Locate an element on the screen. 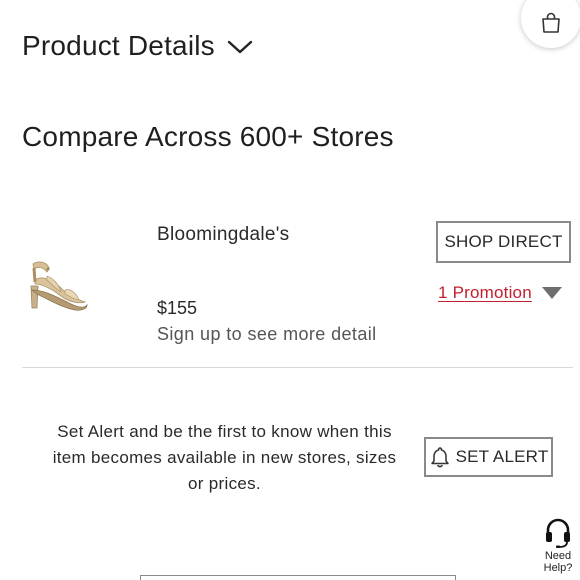 The image size is (580, 580). bell-icon is located at coordinates (439, 457).